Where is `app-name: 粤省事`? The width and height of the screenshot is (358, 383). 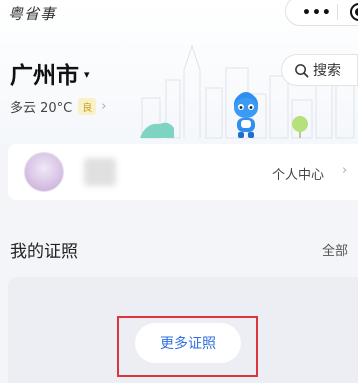 app-name: 粤省事 is located at coordinates (32, 14).